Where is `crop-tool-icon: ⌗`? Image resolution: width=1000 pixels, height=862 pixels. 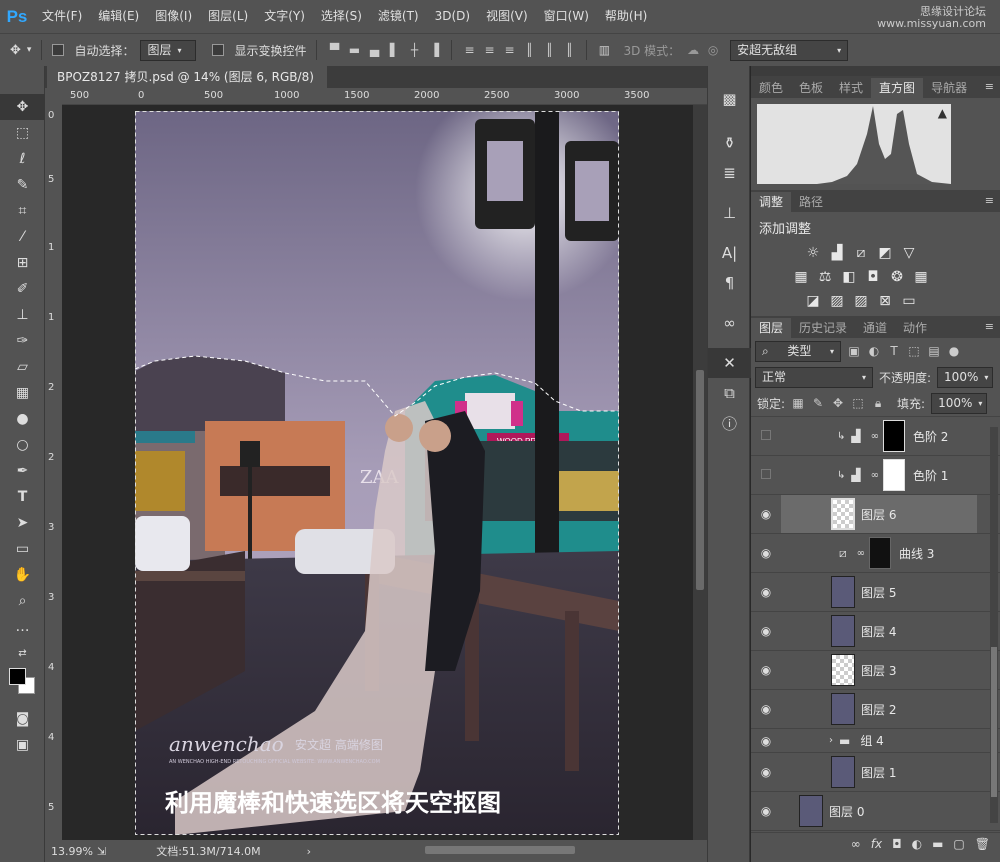
crop-tool-icon: ⌗ is located at coordinates (22, 211).